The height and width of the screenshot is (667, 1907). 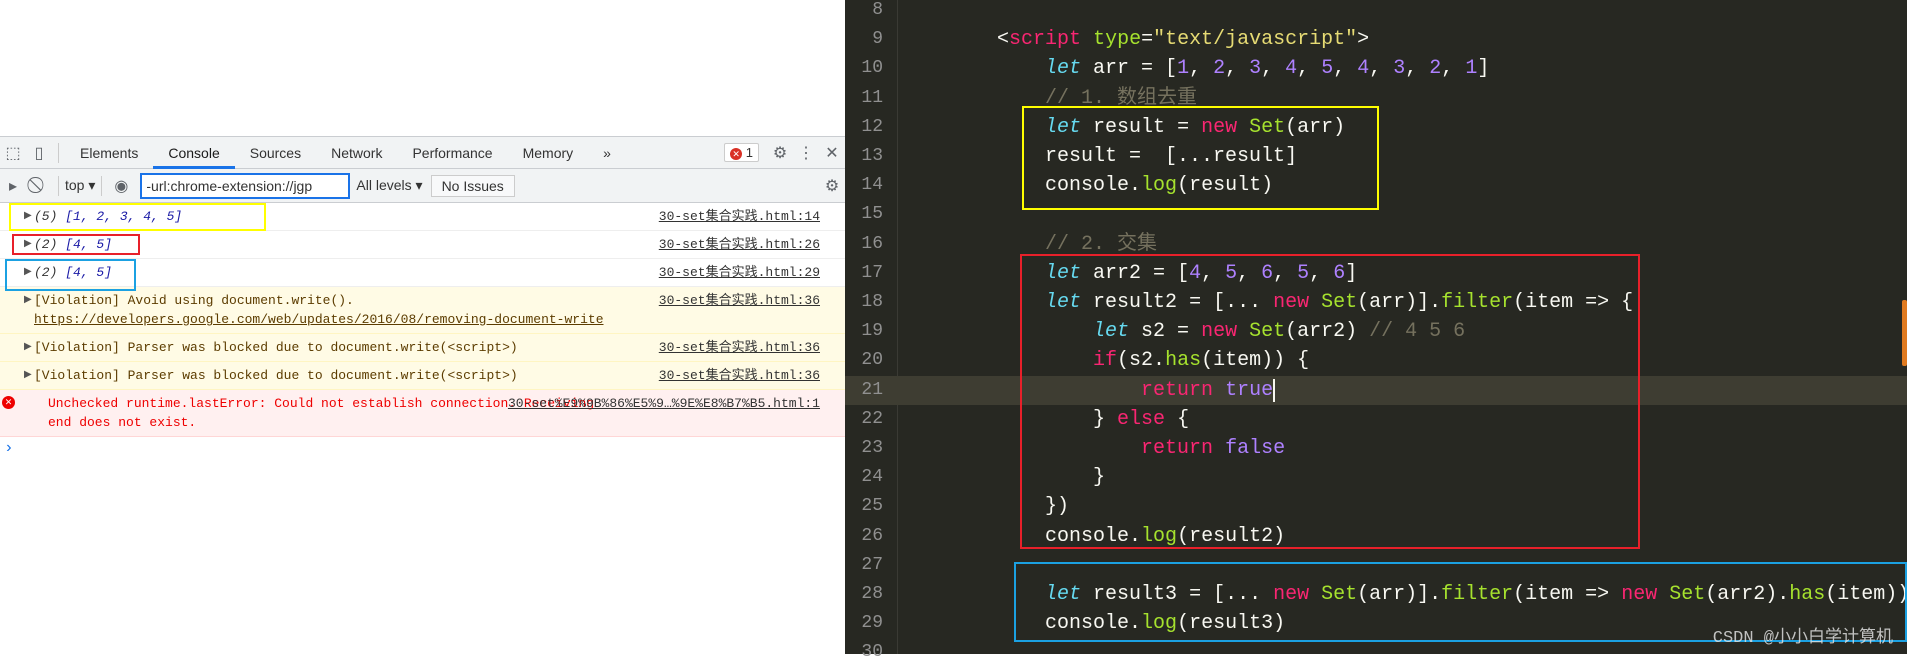 I want to click on line-number: 23, so click(x=872, y=448).